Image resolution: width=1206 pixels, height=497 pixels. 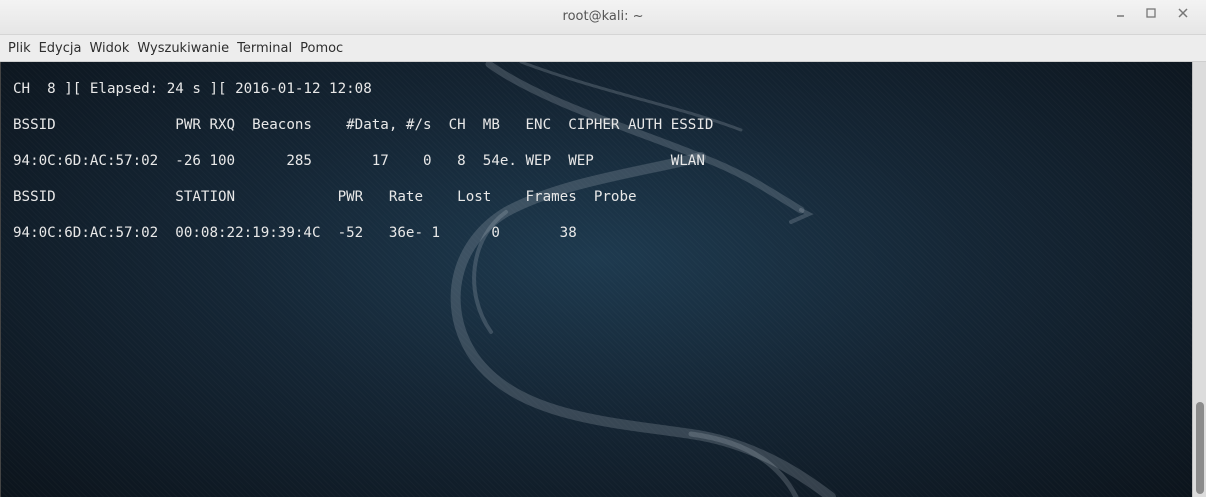 I want to click on menu-wyszukiwanie: Wyszukiwanie, so click(x=183, y=48).